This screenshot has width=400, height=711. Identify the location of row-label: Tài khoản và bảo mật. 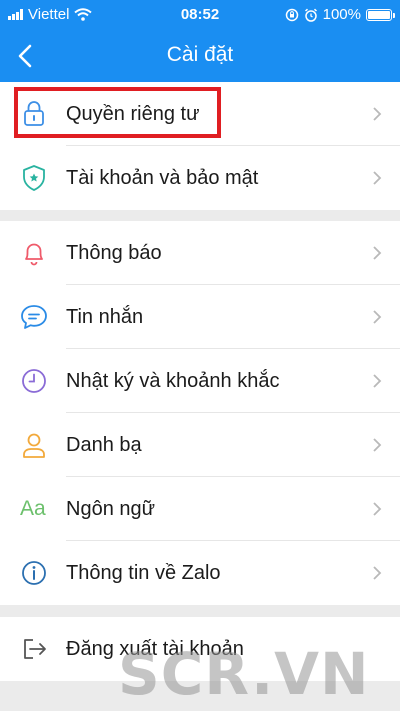
(162, 178).